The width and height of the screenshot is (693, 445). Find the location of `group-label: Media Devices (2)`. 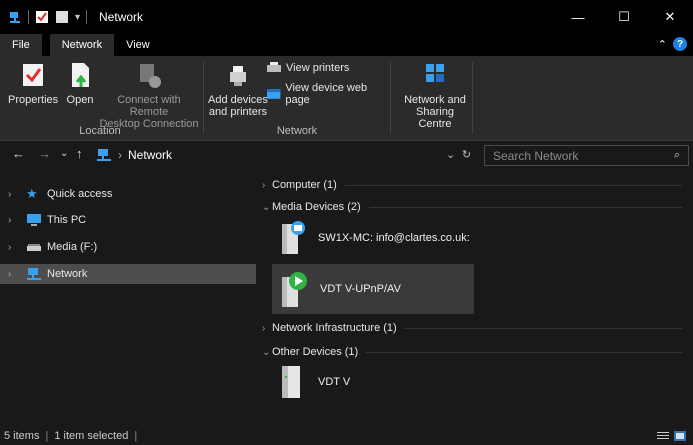

group-label: Media Devices (2) is located at coordinates (316, 207).